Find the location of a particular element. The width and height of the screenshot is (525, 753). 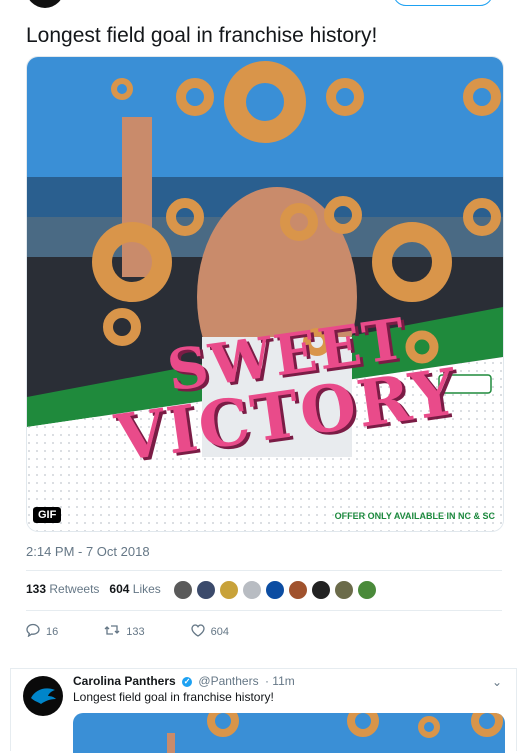

retweets-label: Retweets is located at coordinates (74, 589).